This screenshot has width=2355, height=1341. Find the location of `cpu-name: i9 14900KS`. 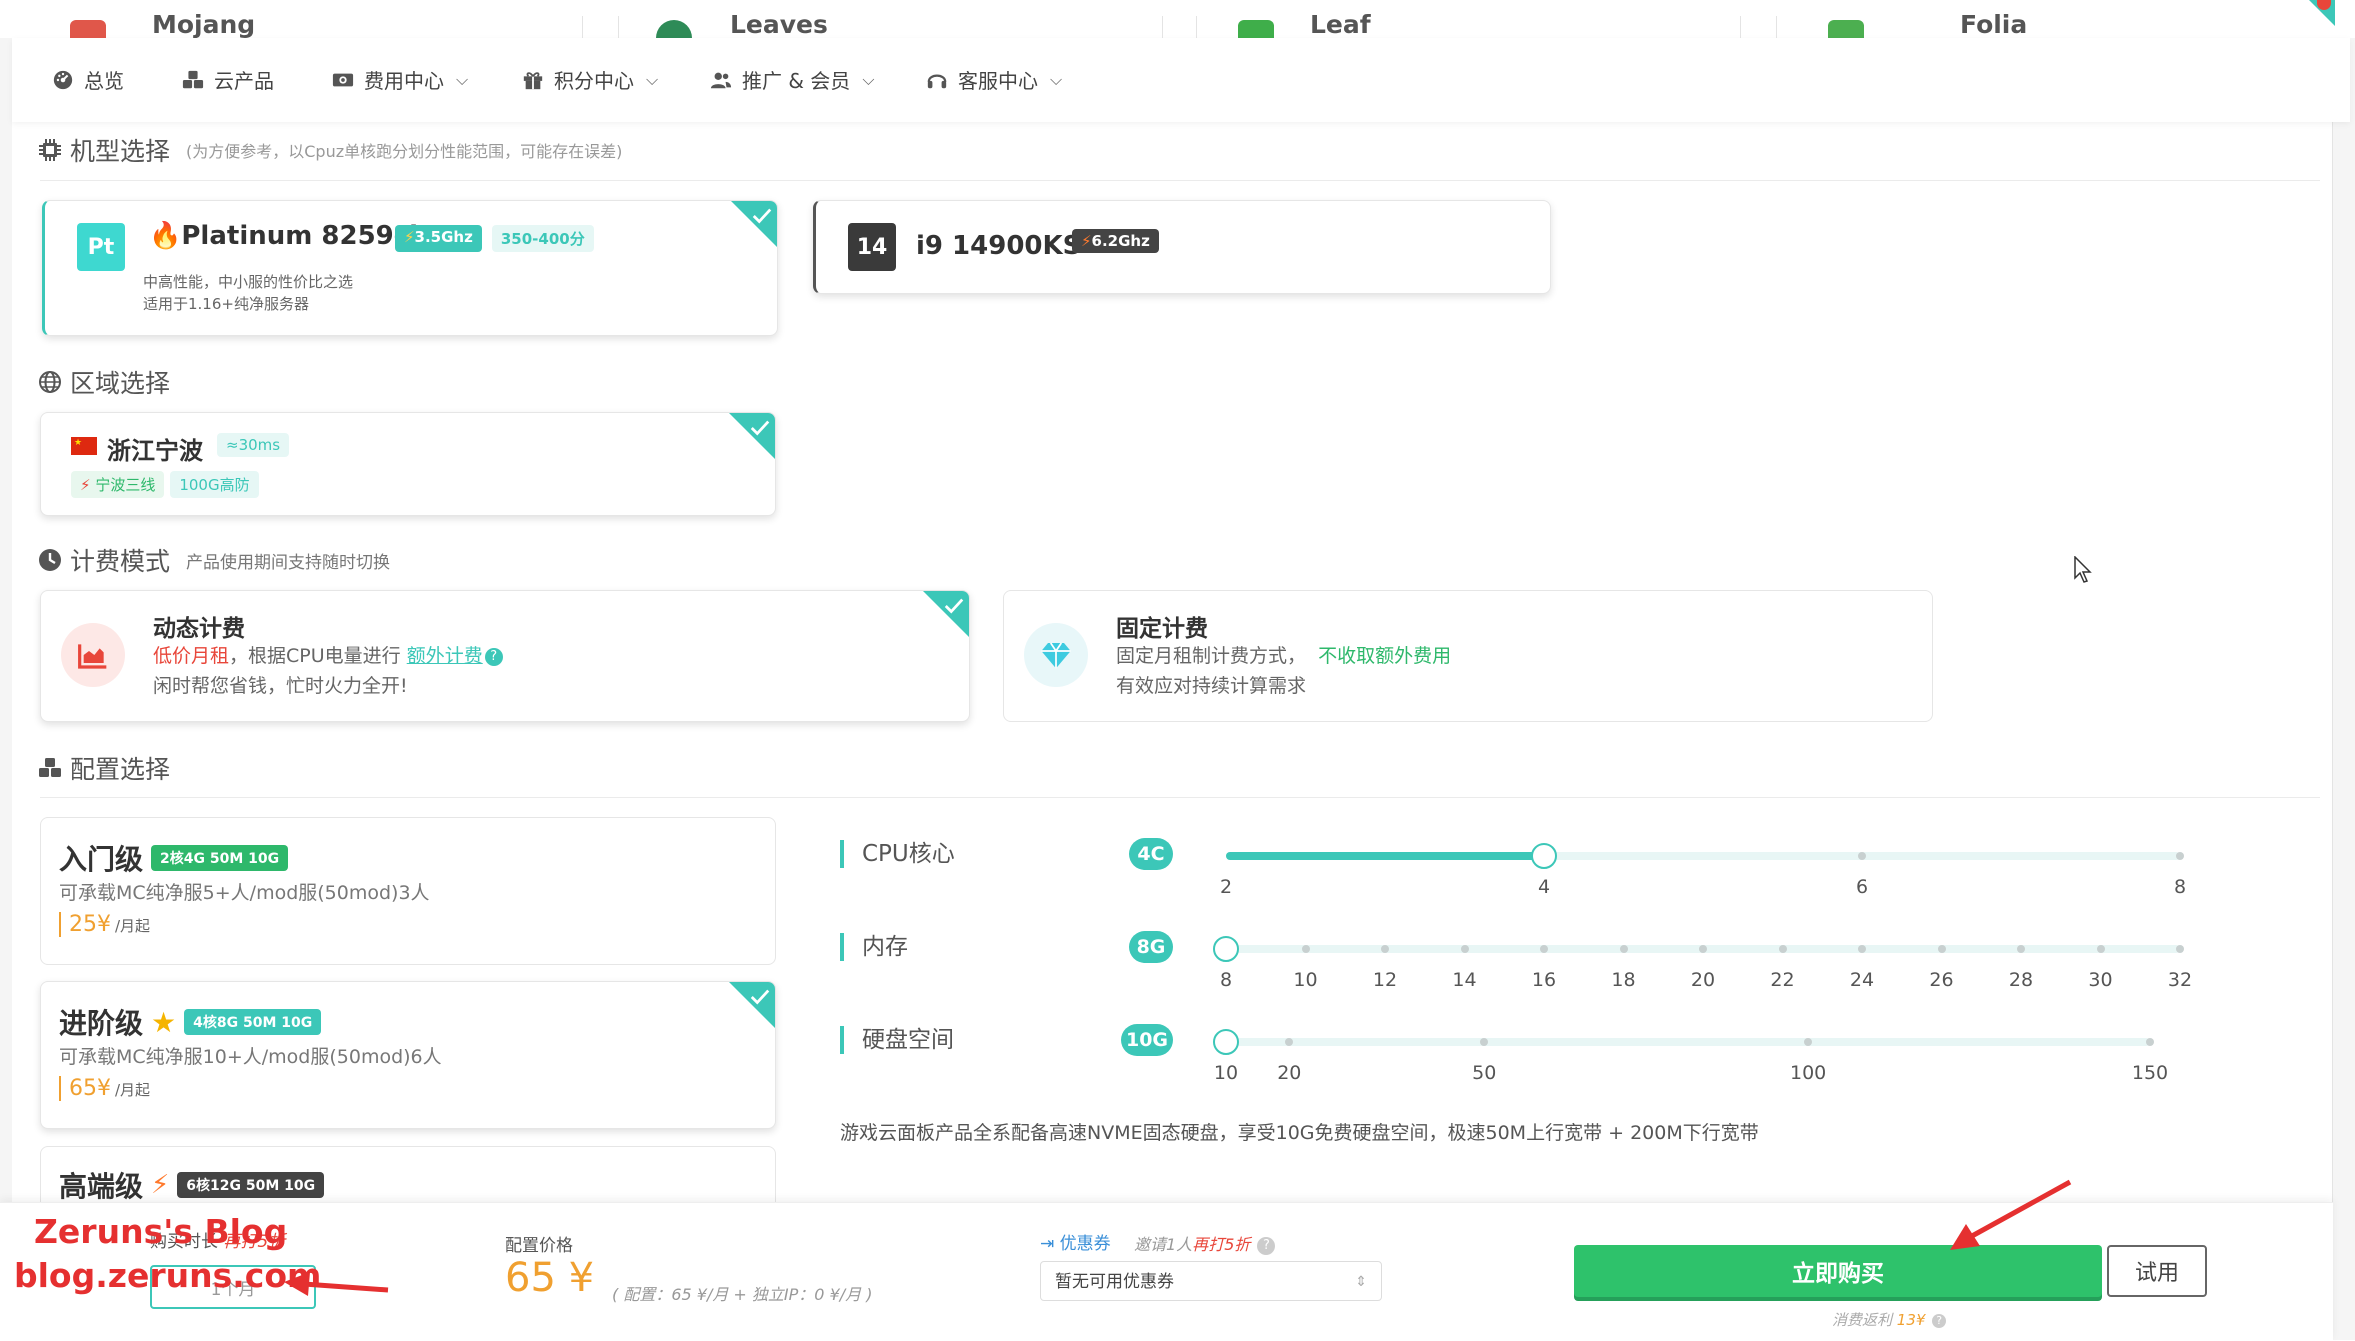

cpu-name: i9 14900KS is located at coordinates (999, 246).